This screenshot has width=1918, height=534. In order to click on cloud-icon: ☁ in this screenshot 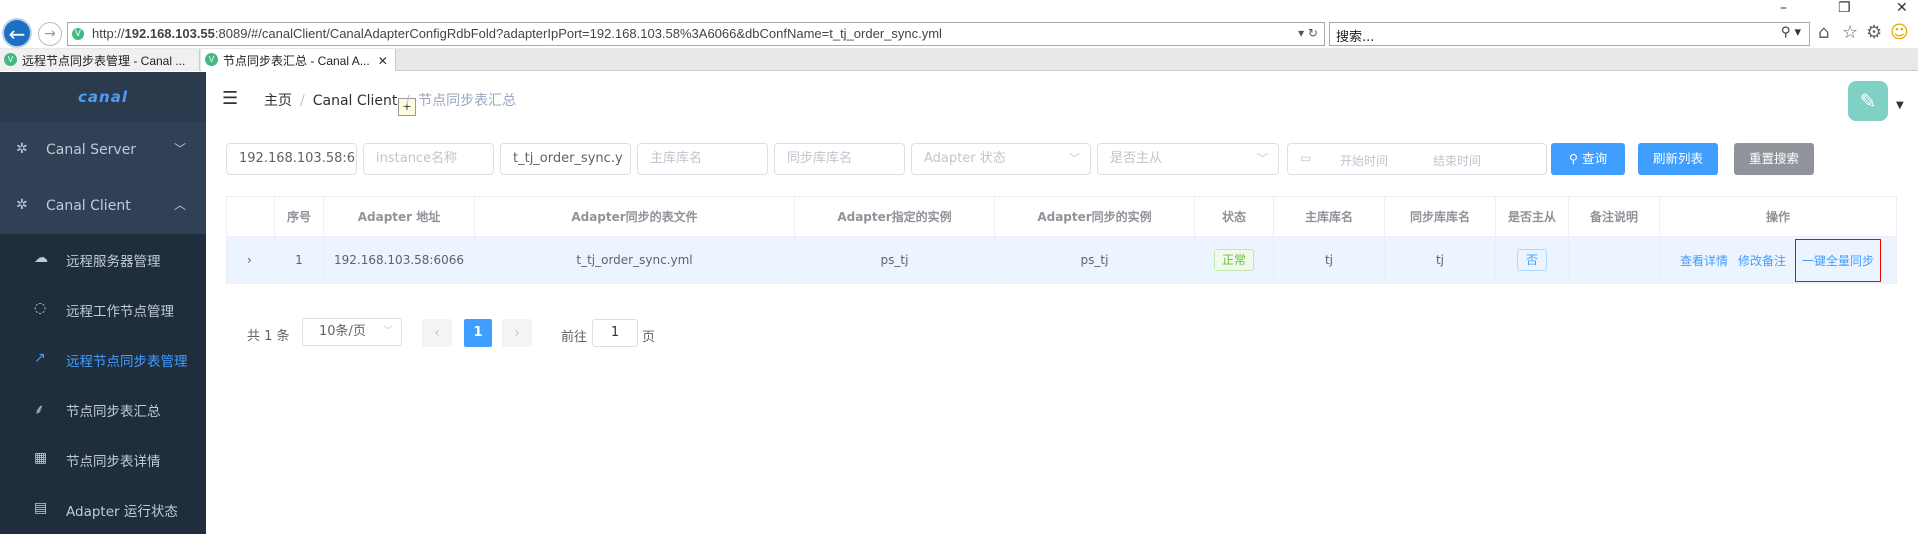, I will do `click(41, 258)`.